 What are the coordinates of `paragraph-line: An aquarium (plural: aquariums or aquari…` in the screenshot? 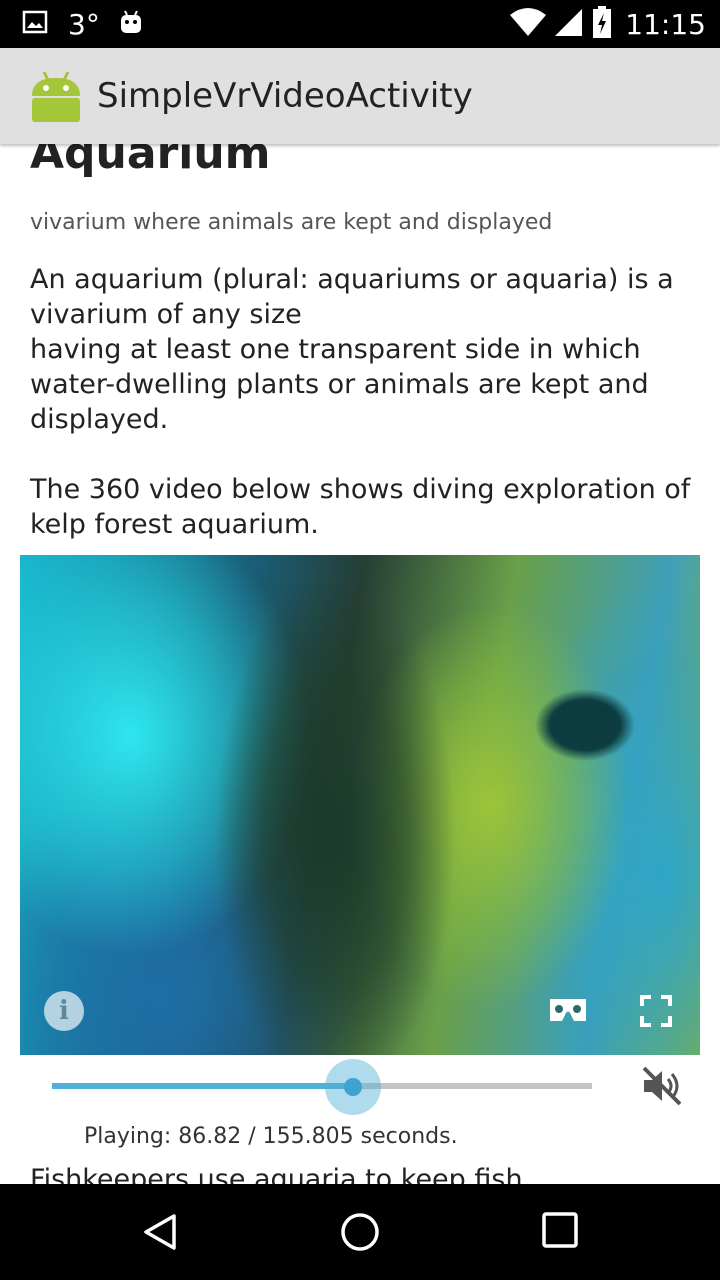 It's located at (352, 279).